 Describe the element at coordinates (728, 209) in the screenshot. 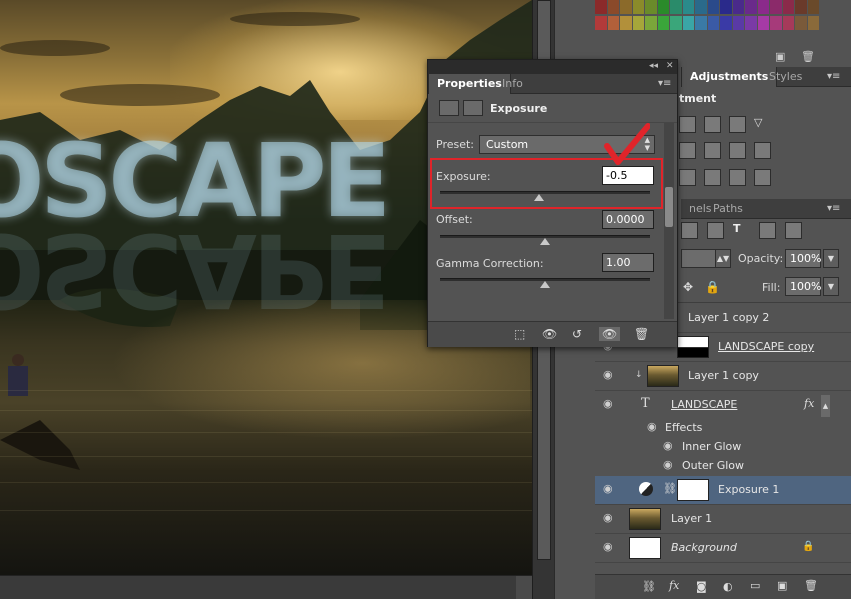

I see `tab-paths: Paths` at that location.